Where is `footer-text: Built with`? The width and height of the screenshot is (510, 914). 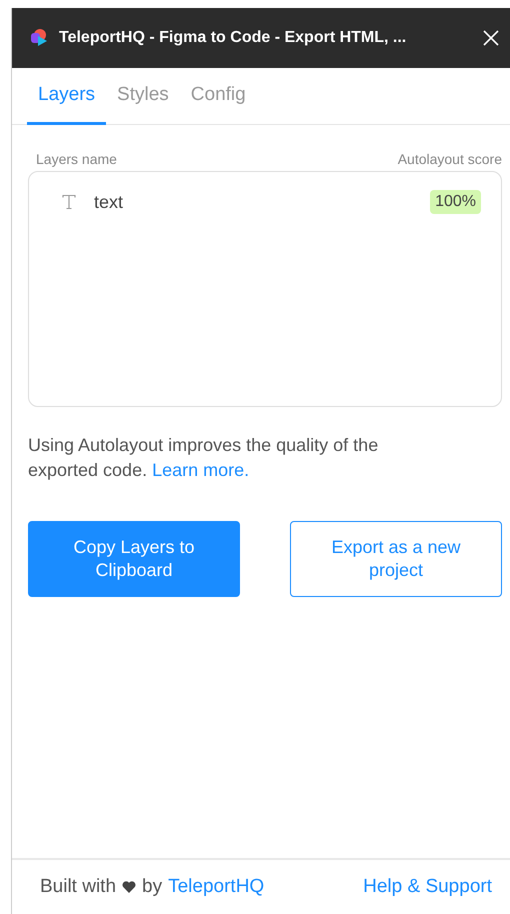 footer-text: Built with is located at coordinates (78, 887).